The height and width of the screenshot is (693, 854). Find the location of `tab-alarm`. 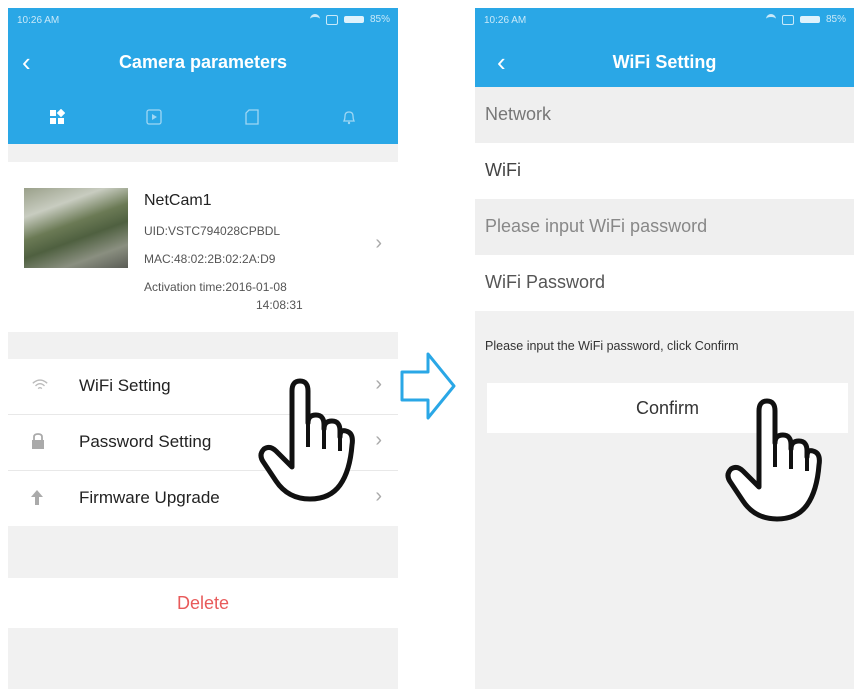

tab-alarm is located at coordinates (350, 117).